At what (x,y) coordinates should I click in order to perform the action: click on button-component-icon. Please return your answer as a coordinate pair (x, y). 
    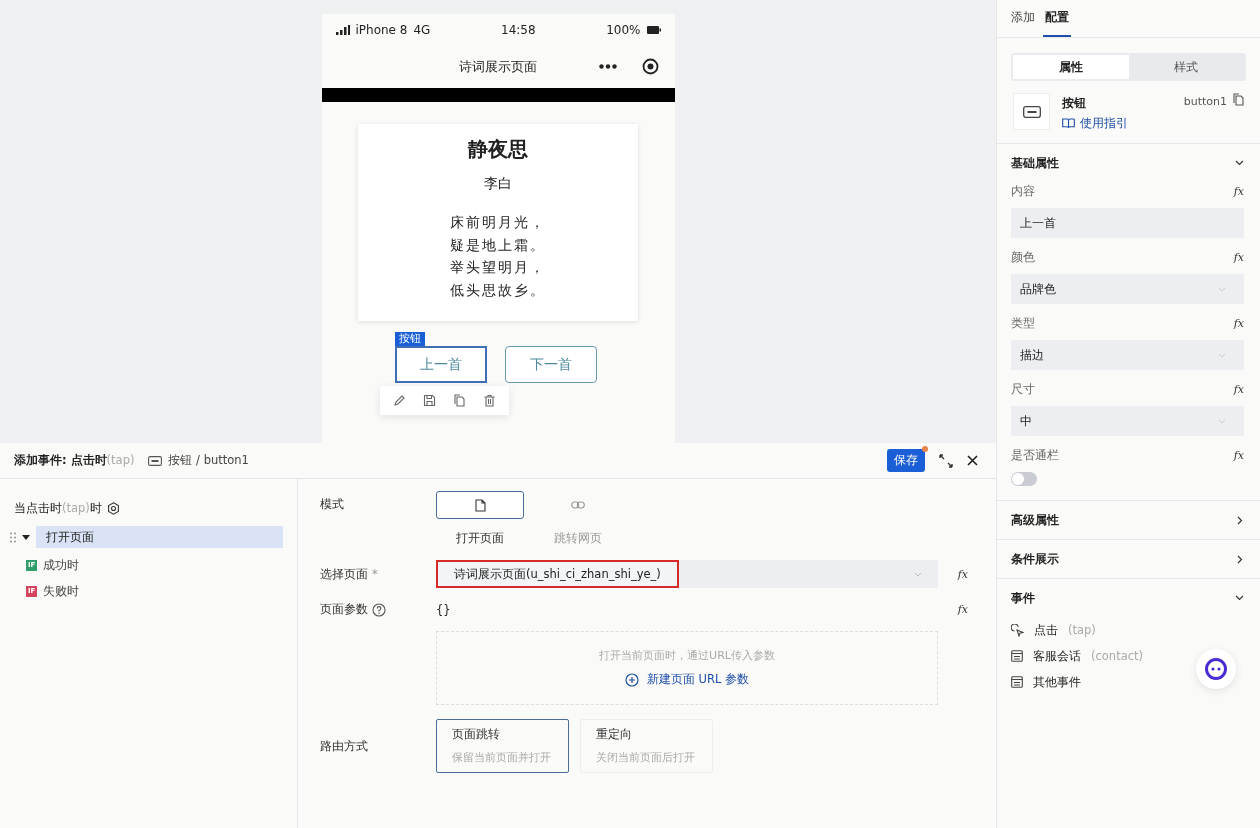
    Looking at the image, I should click on (1031, 111).